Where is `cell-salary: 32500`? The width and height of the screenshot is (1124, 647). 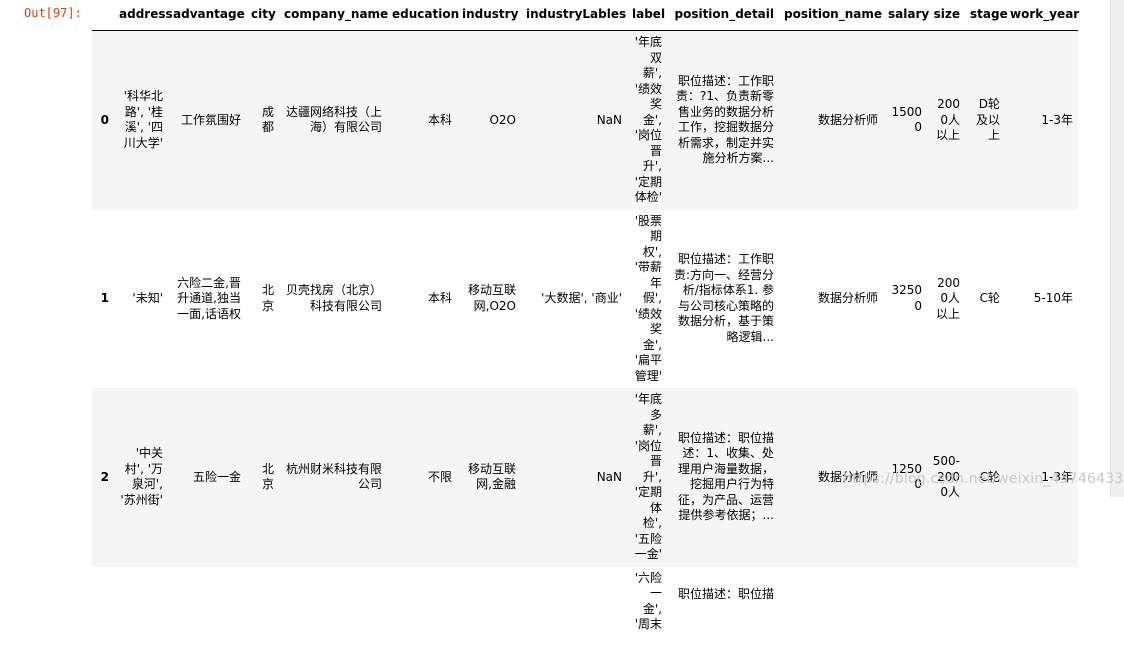 cell-salary: 32500 is located at coordinates (905, 298).